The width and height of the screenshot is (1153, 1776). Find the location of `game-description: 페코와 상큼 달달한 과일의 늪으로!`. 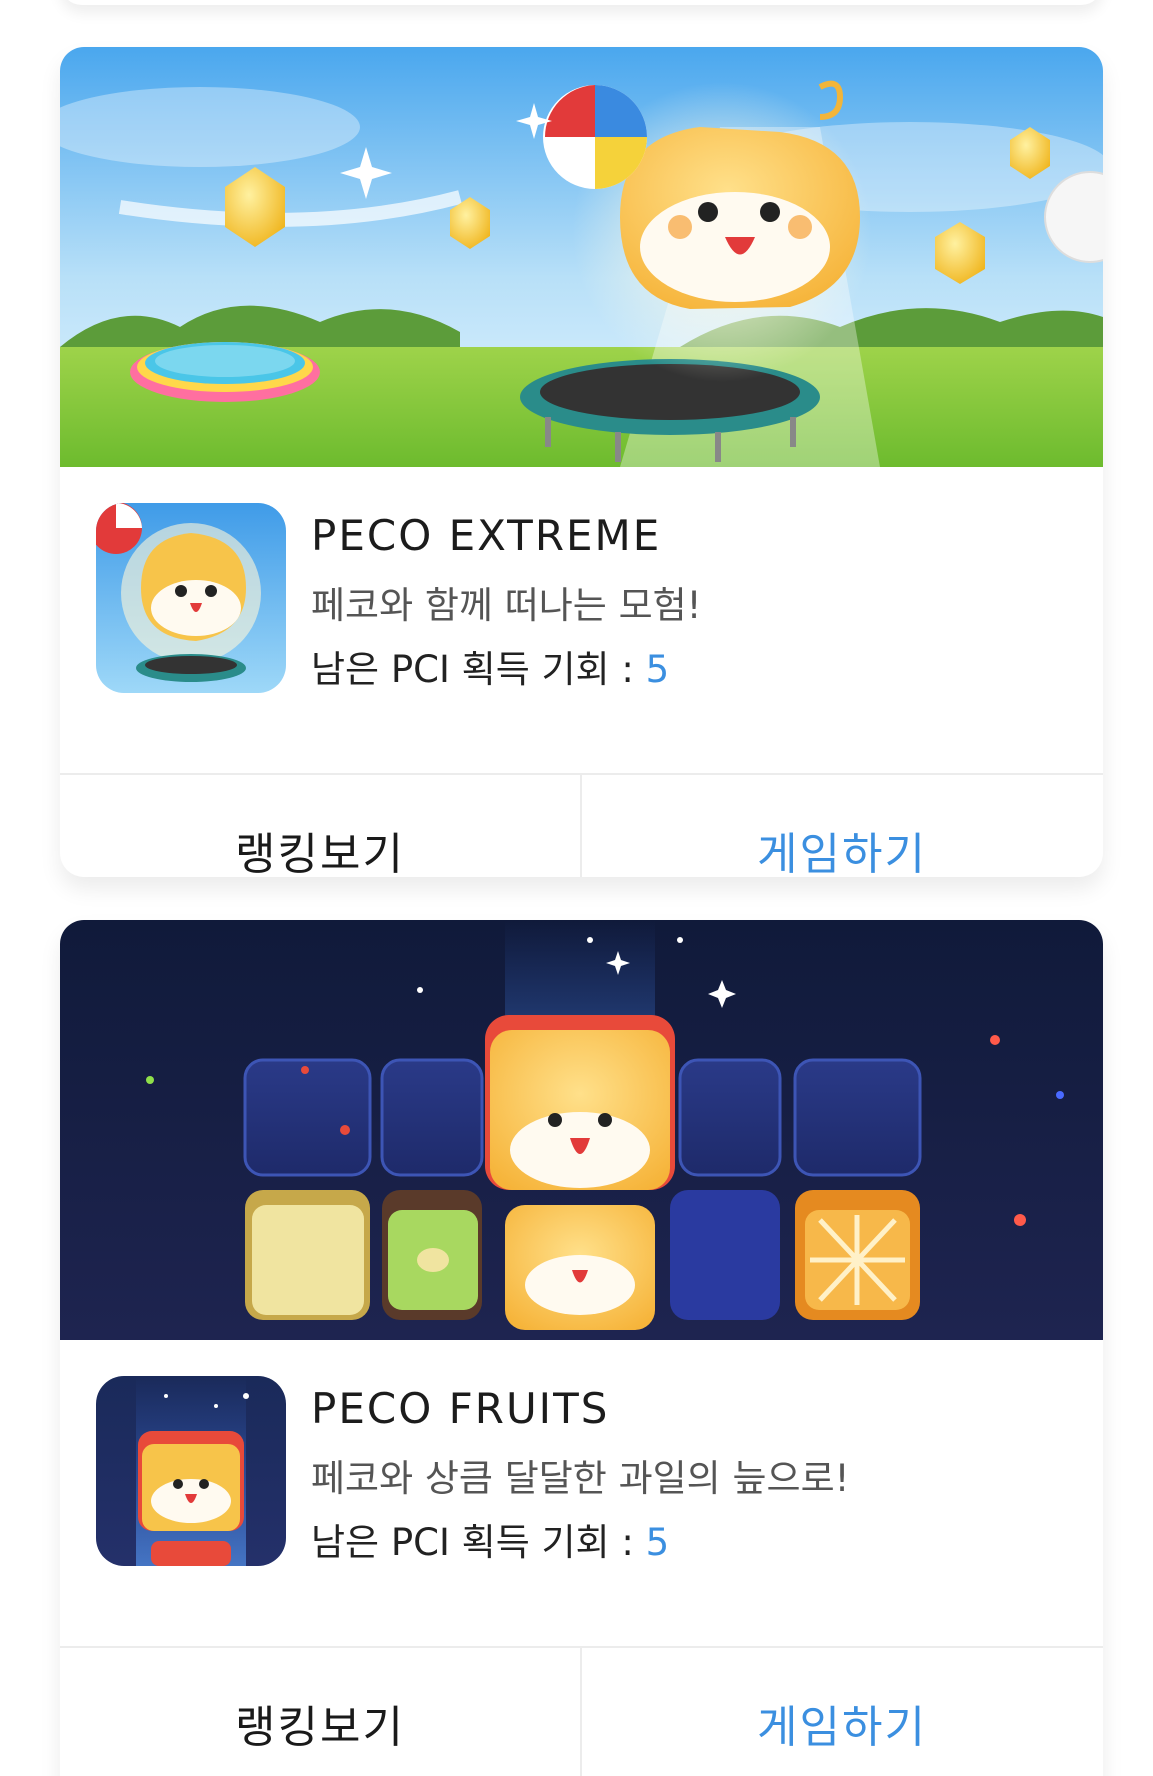

game-description: 페코와 상큼 달달한 과일의 늪으로! is located at coordinates (580, 1478).